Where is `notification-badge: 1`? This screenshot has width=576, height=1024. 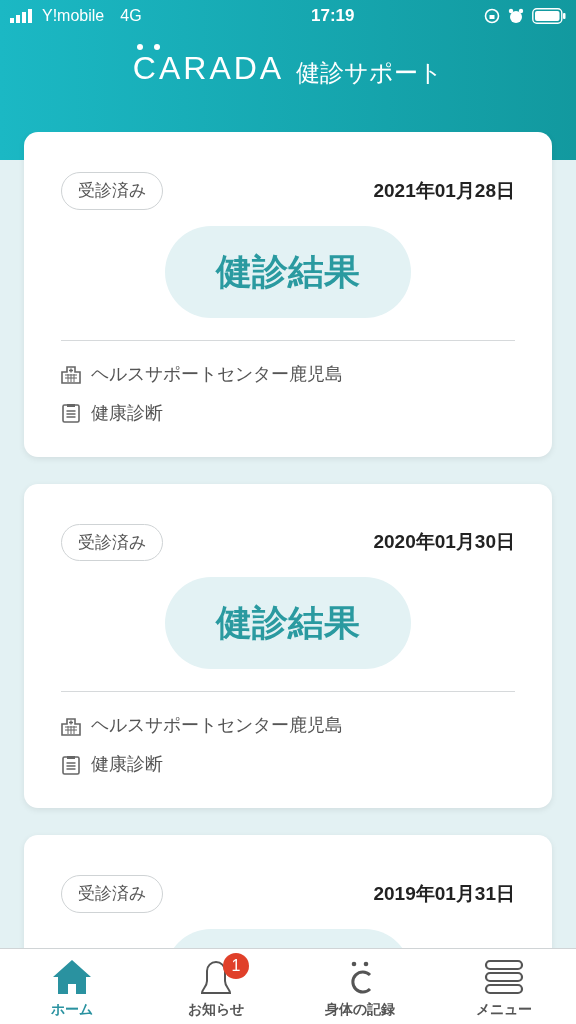 notification-badge: 1 is located at coordinates (236, 966).